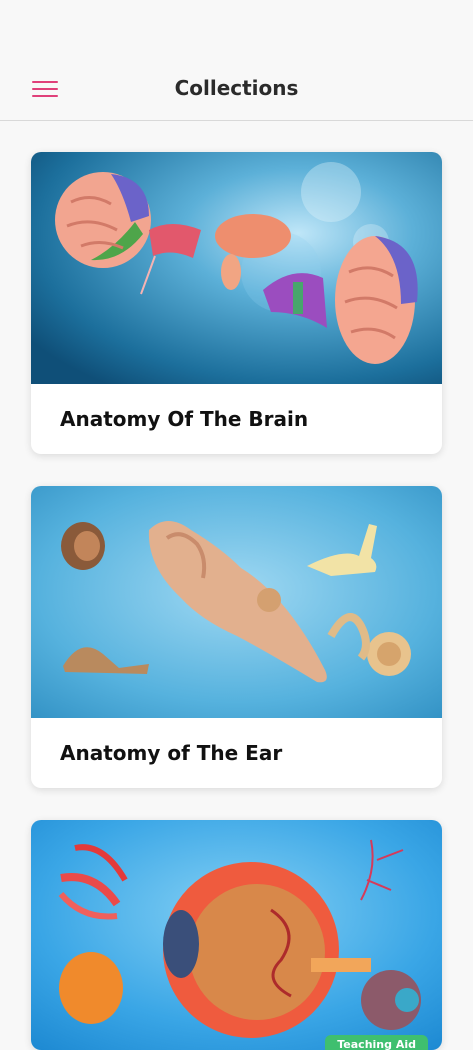  What do you see at coordinates (376, 1042) in the screenshot?
I see `teaching-aid-badge: Teaching Aid` at bounding box center [376, 1042].